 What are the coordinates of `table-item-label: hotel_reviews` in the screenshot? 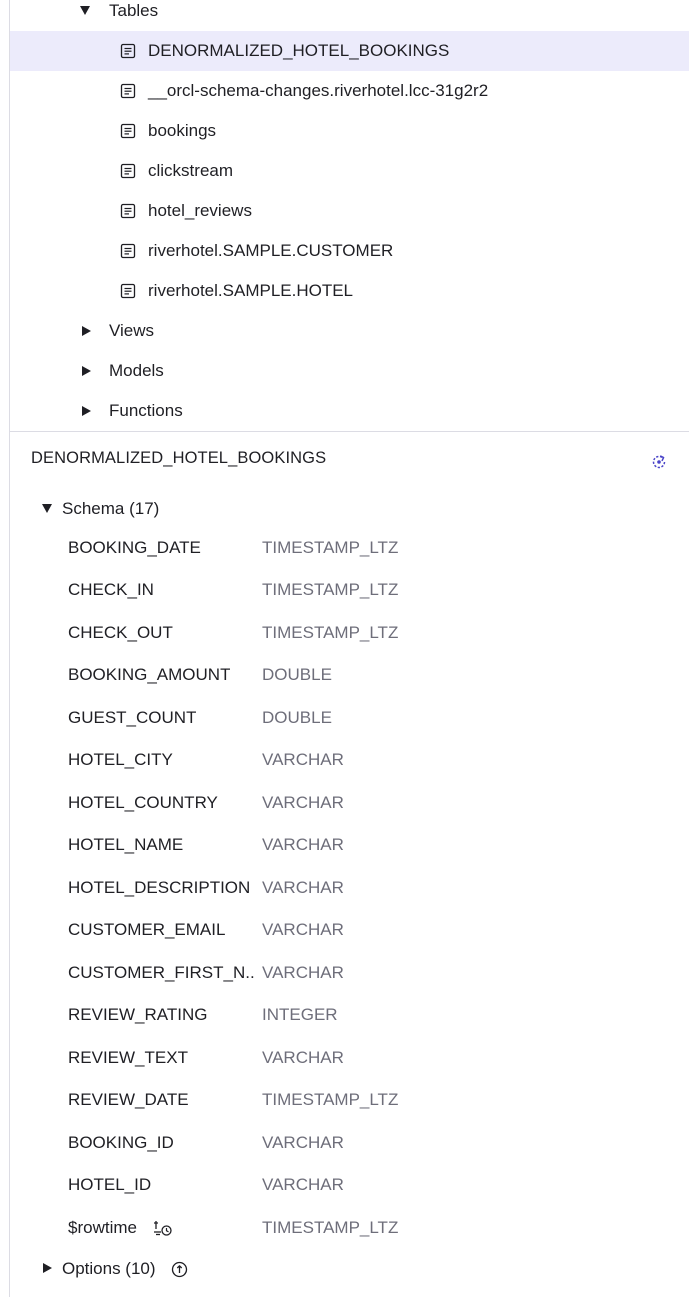 It's located at (200, 210).